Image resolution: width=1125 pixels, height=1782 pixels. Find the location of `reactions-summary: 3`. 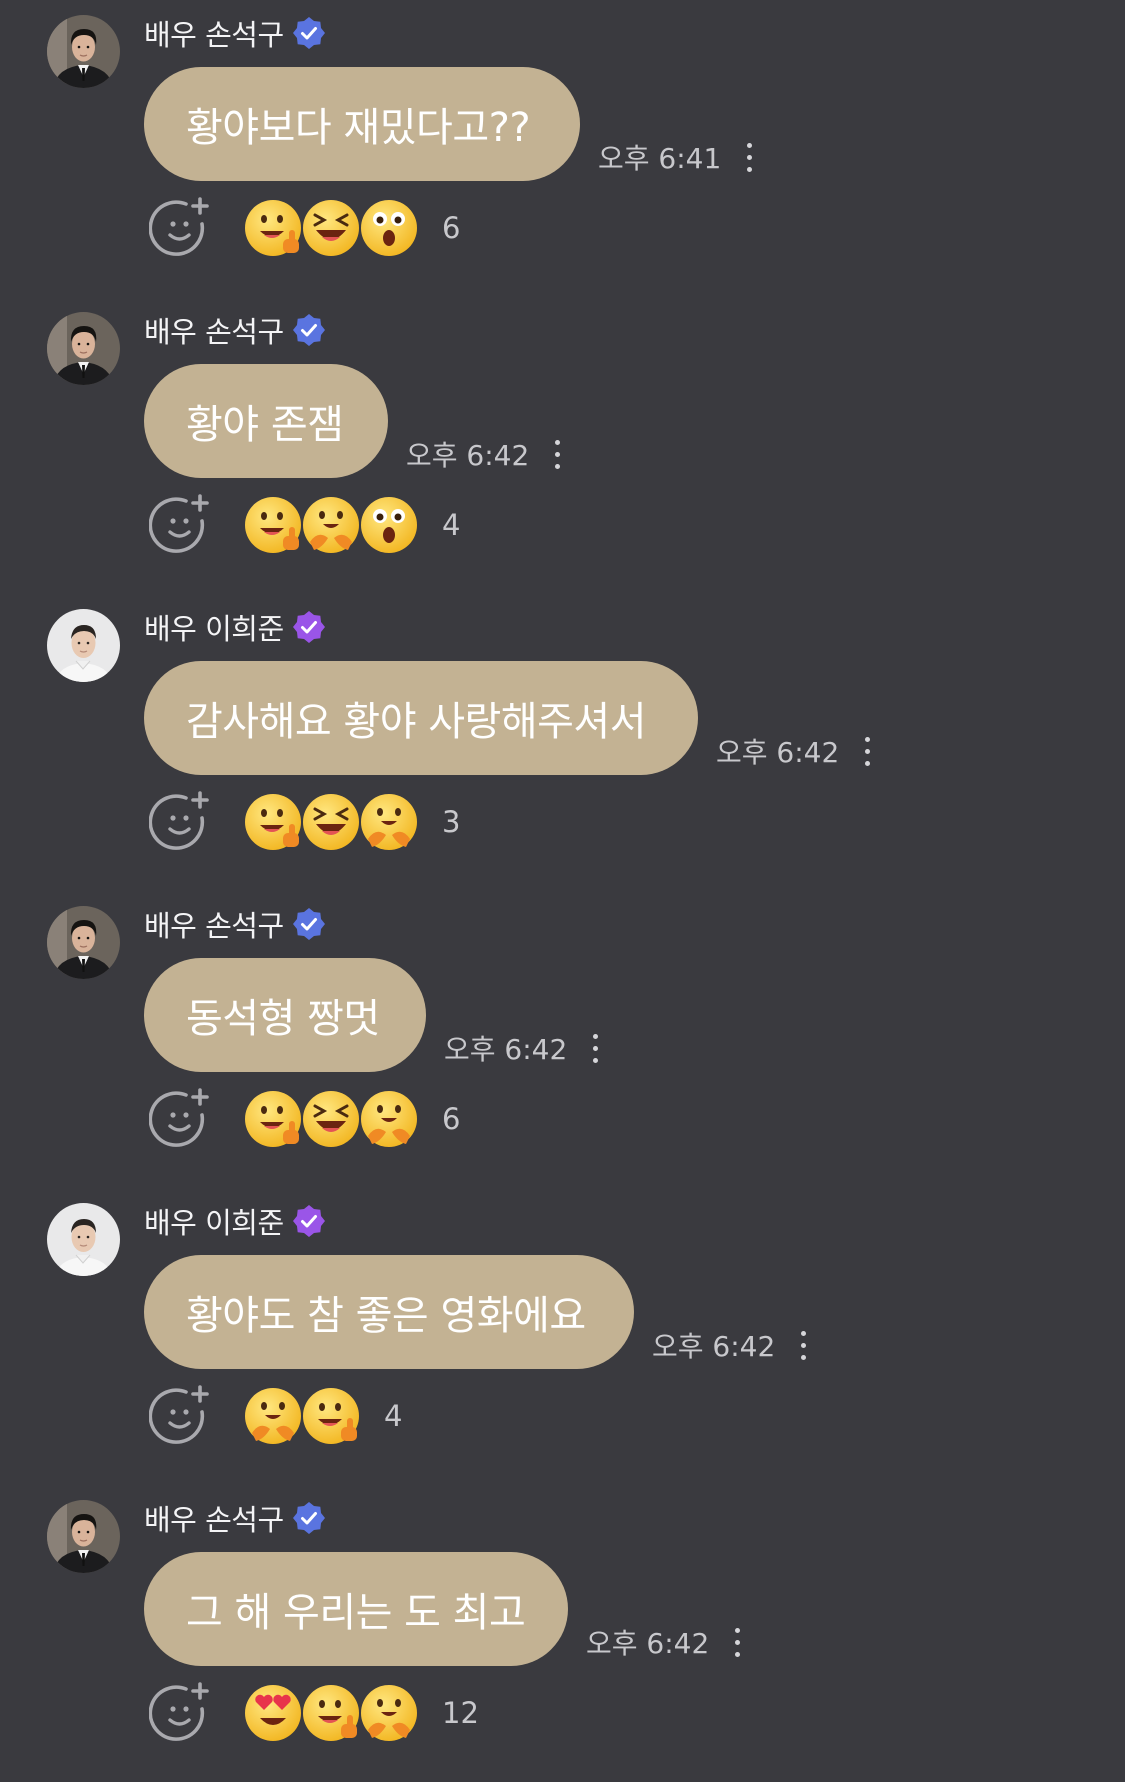

reactions-summary: 3 is located at coordinates (351, 822).